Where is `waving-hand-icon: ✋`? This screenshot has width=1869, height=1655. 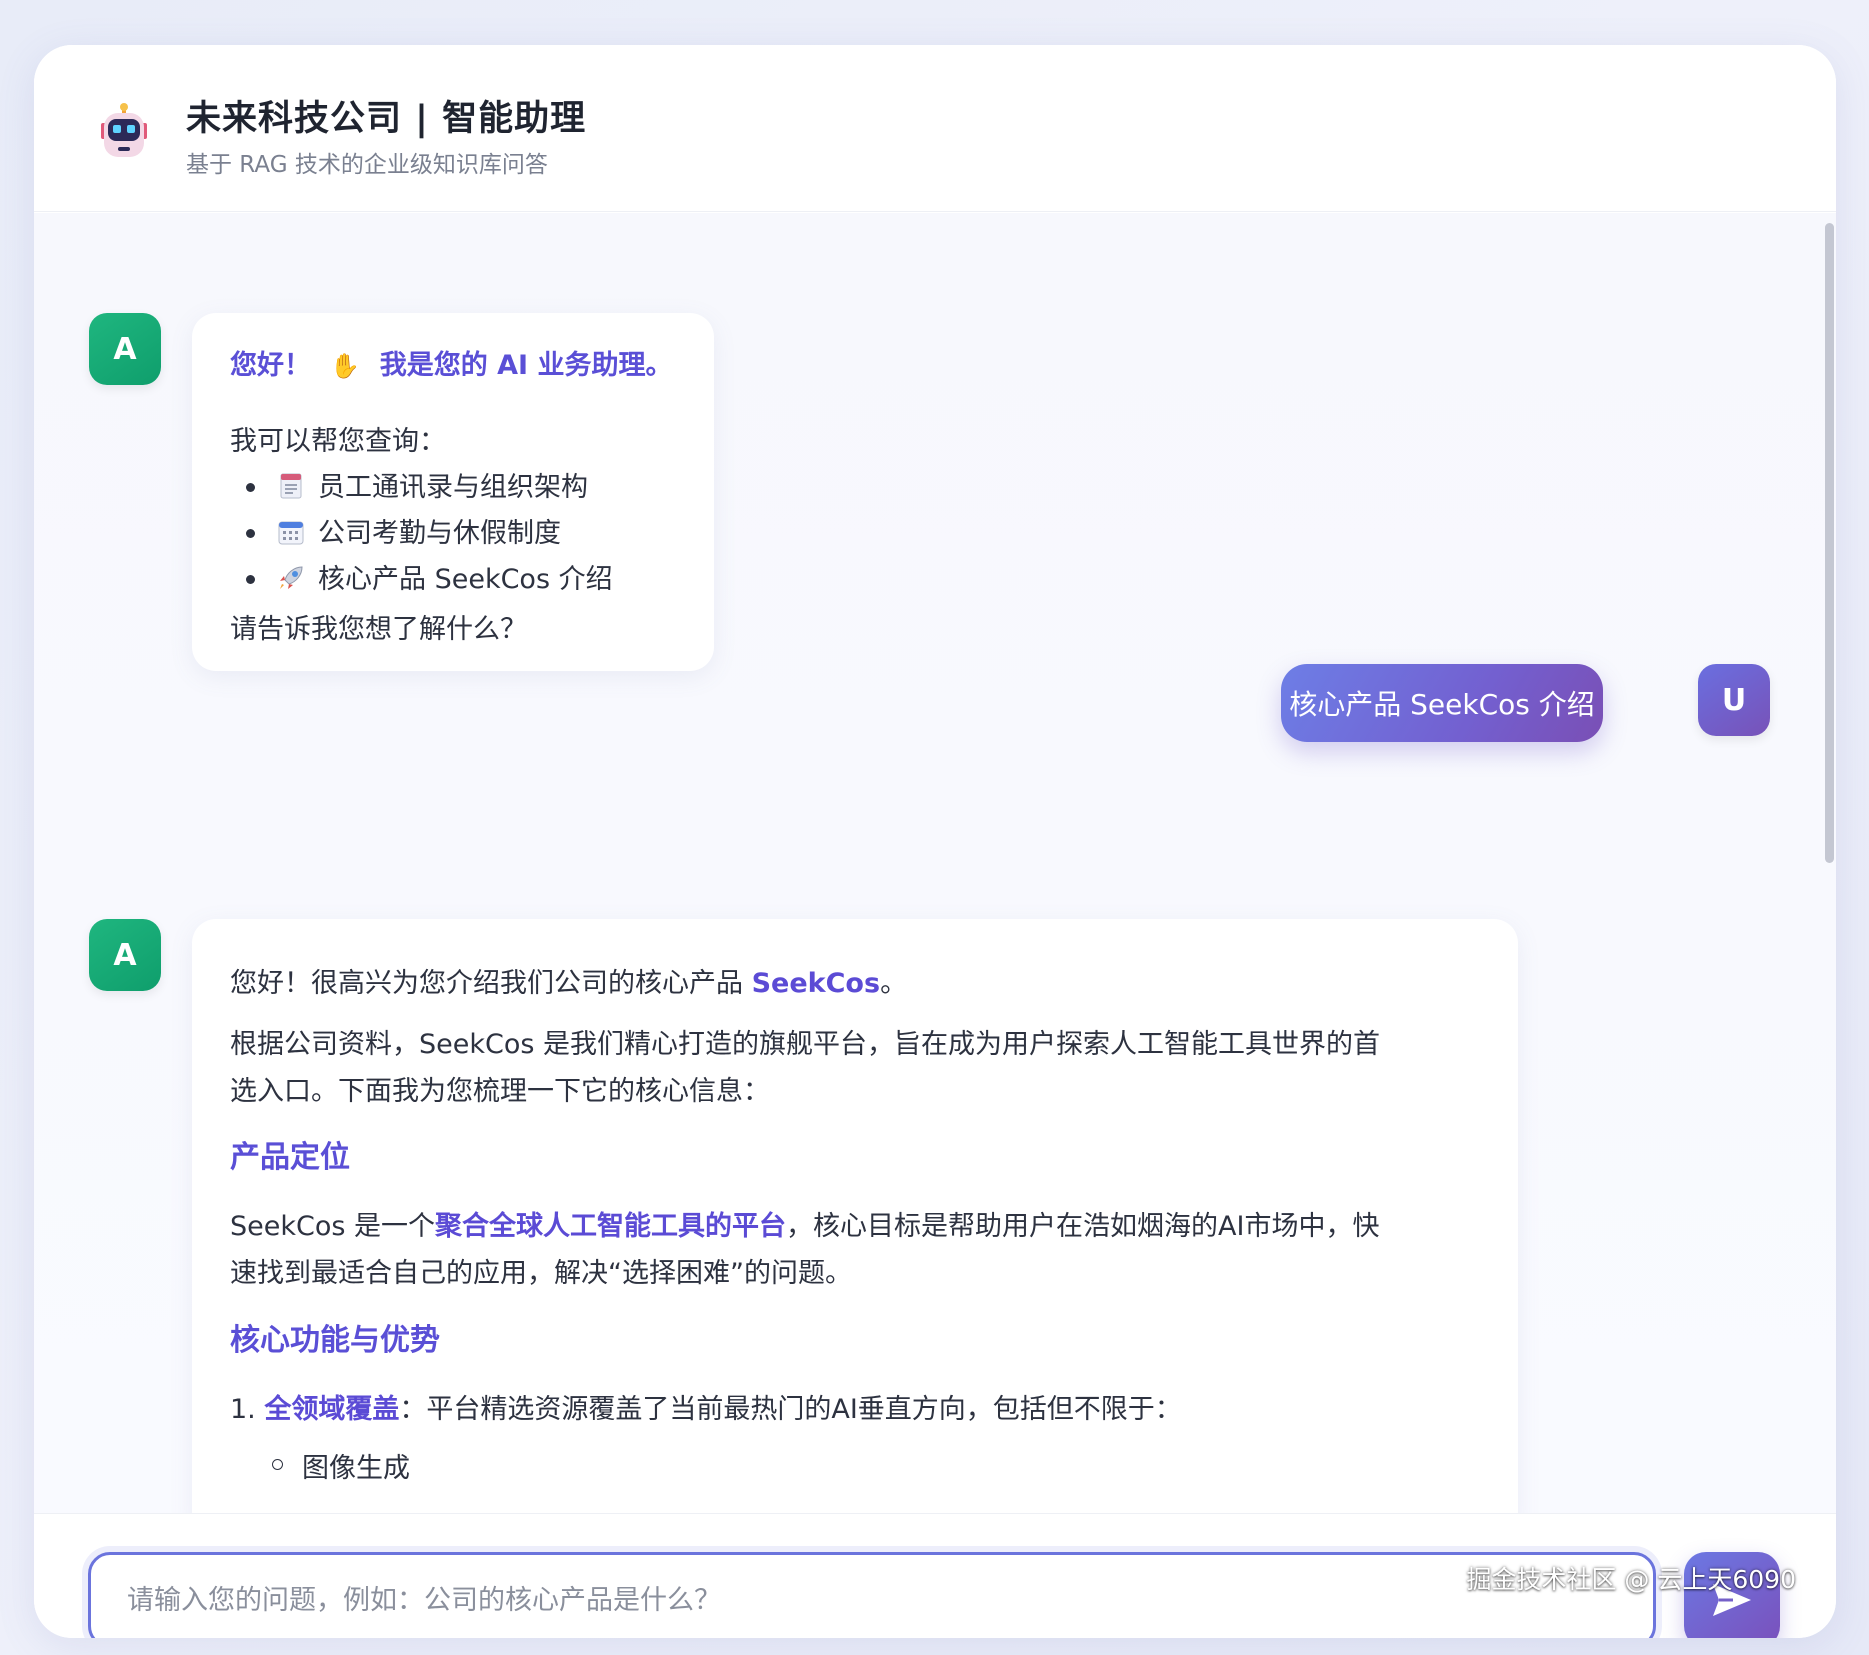 waving-hand-icon: ✋ is located at coordinates (345, 366).